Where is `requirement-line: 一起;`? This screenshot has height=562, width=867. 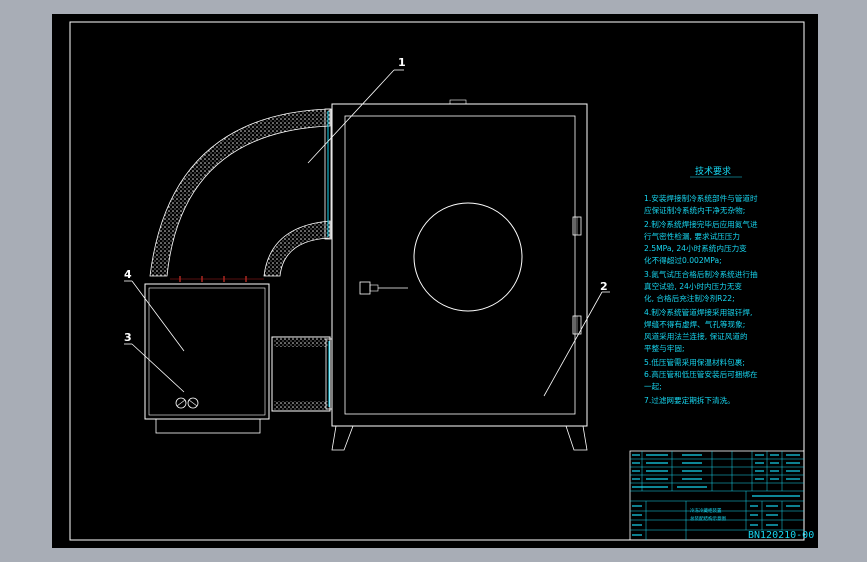
requirement-line: 一起; is located at coordinates (653, 386).